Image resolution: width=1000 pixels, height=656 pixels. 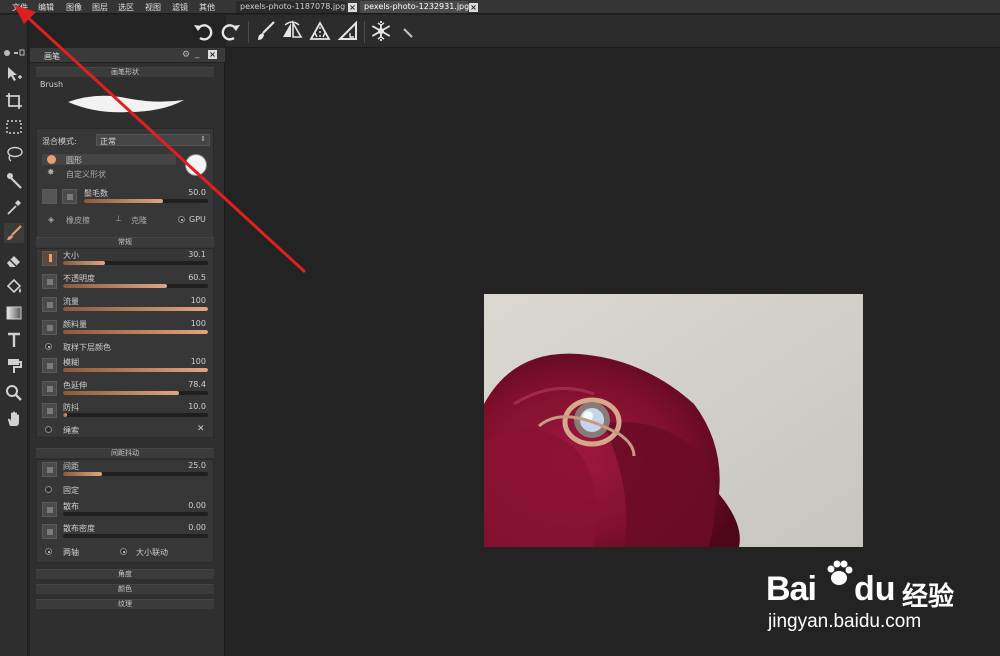 What do you see at coordinates (197, 527) in the screenshot?
I see `scatter-density-value: 0.00` at bounding box center [197, 527].